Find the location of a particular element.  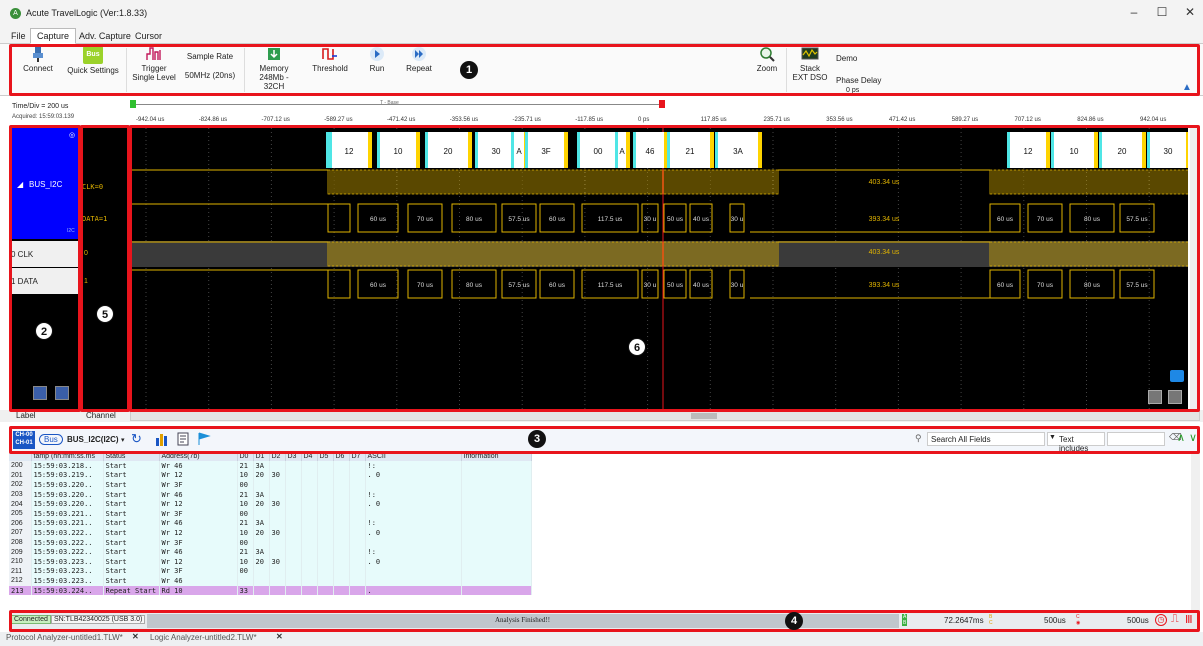

cursor-b-marker is located at coordinates (662, 104).